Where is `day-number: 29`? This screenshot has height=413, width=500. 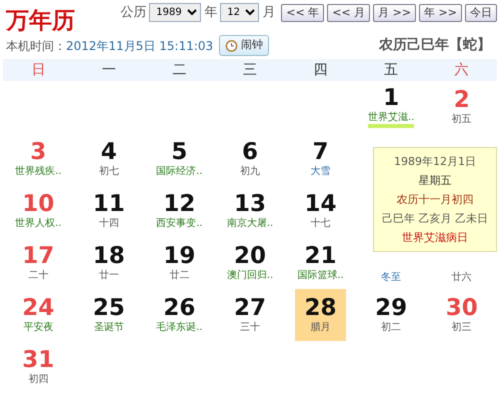
day-number: 29 is located at coordinates (391, 309).